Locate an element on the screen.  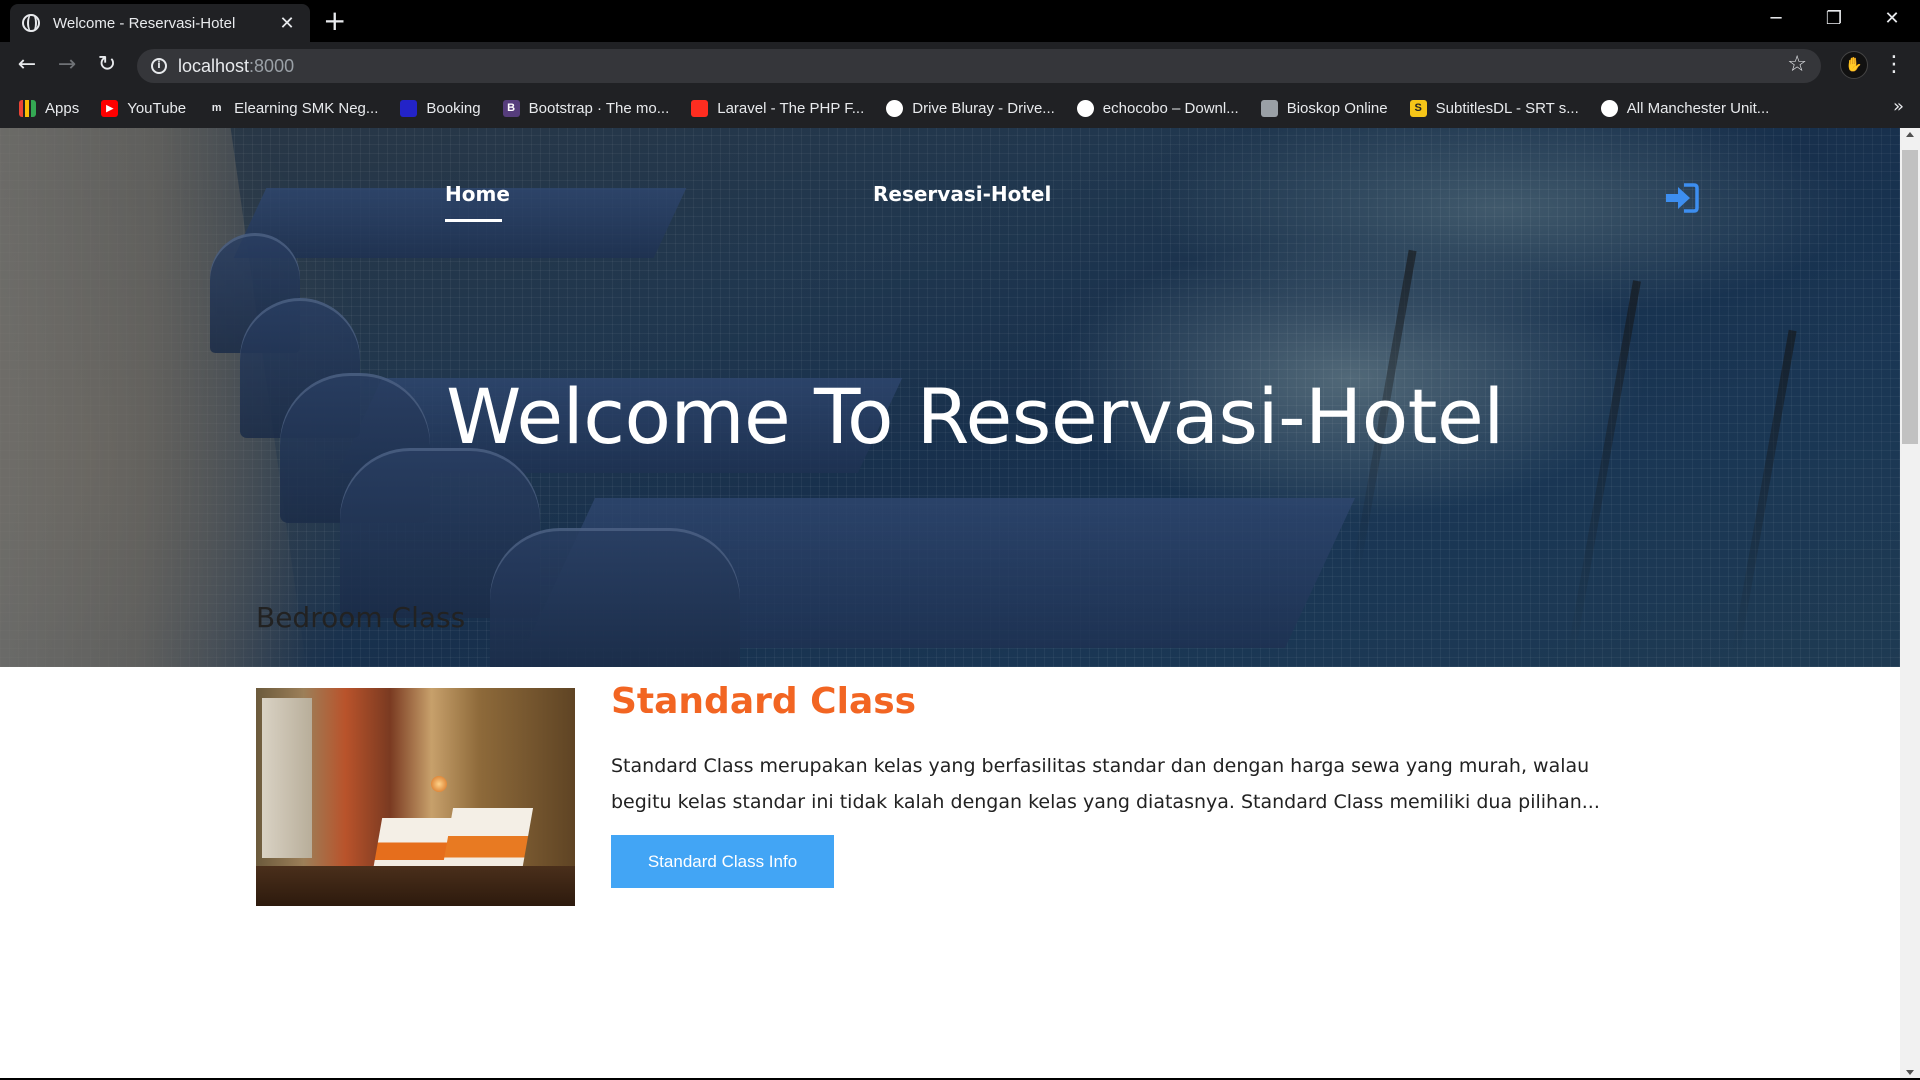
browser-toolbar: ← → ↻ i localhost:8000 ☆ ✋ ⋮ is located at coordinates (960, 65).